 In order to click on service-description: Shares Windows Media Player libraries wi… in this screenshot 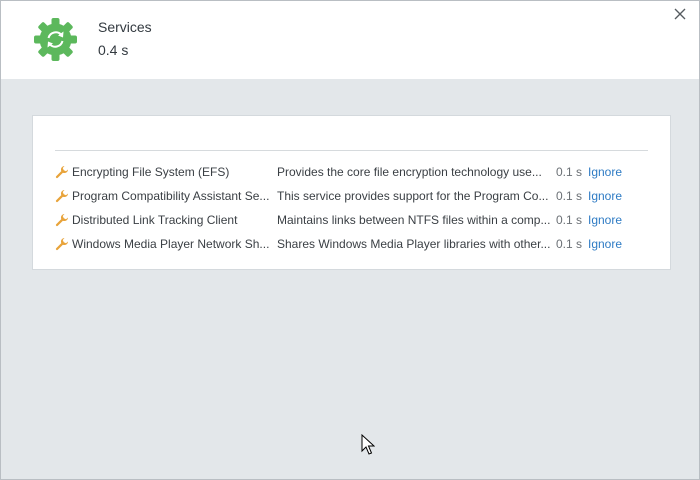, I will do `click(414, 244)`.